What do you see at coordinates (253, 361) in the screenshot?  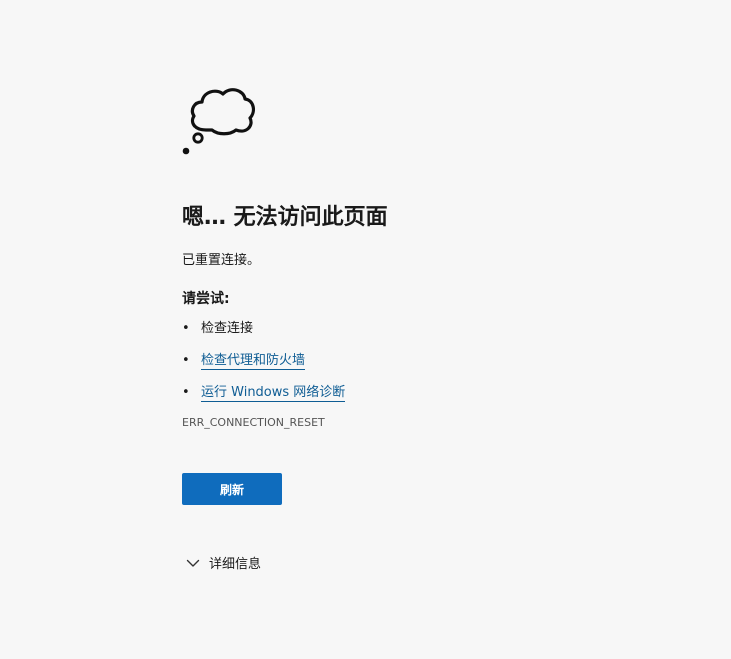 I see `check-proxy-firewall-link: 检查代理和防火墙` at bounding box center [253, 361].